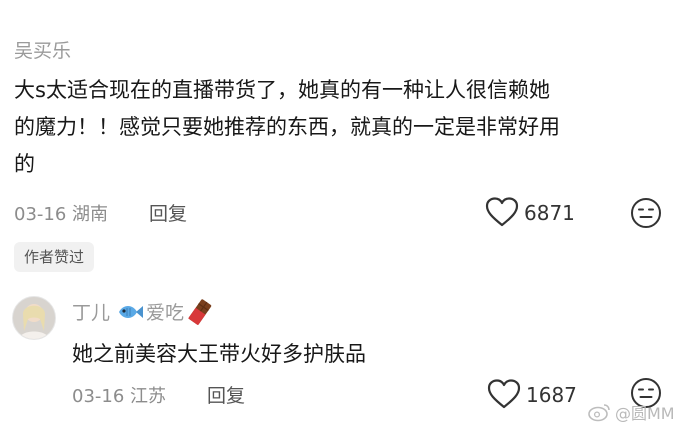  I want to click on neutral-face-icon, so click(646, 213).